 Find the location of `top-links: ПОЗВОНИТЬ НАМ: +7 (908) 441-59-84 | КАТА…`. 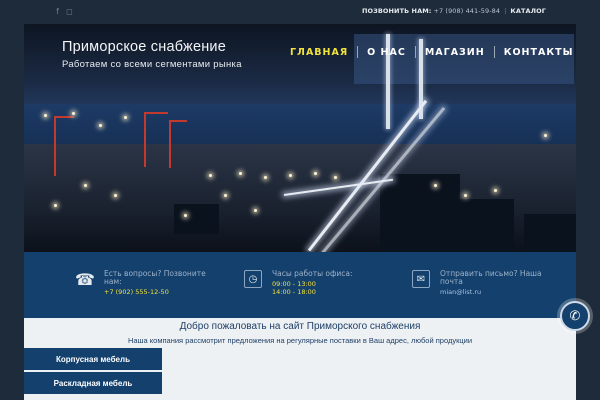

top-links: ПОЗВОНИТЬ НАМ: +7 (908) 441-59-84 | КАТА… is located at coordinates (454, 11).